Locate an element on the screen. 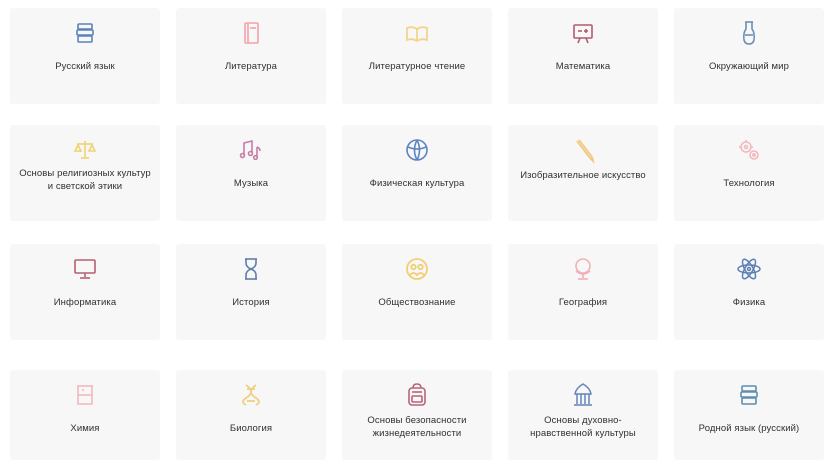 This screenshot has height=464, width=830. subject-tile-art: Изобразительное искусство is located at coordinates (583, 173).